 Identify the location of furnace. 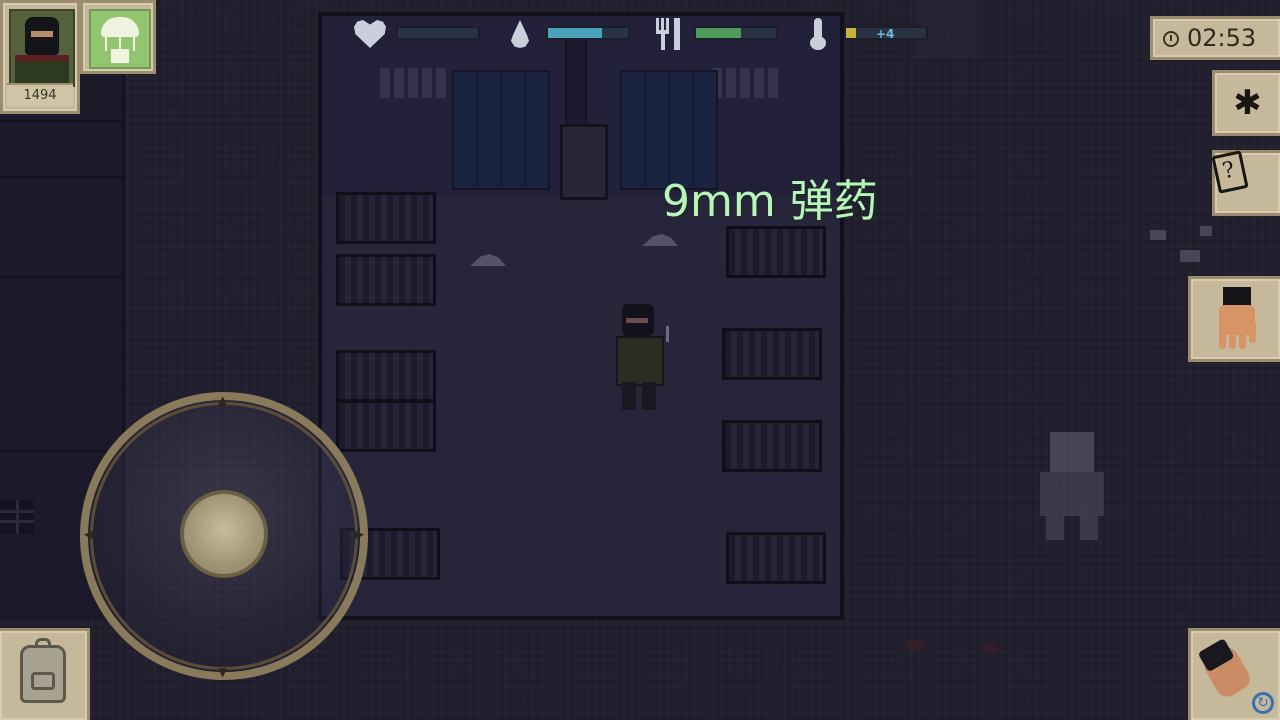
(584, 162).